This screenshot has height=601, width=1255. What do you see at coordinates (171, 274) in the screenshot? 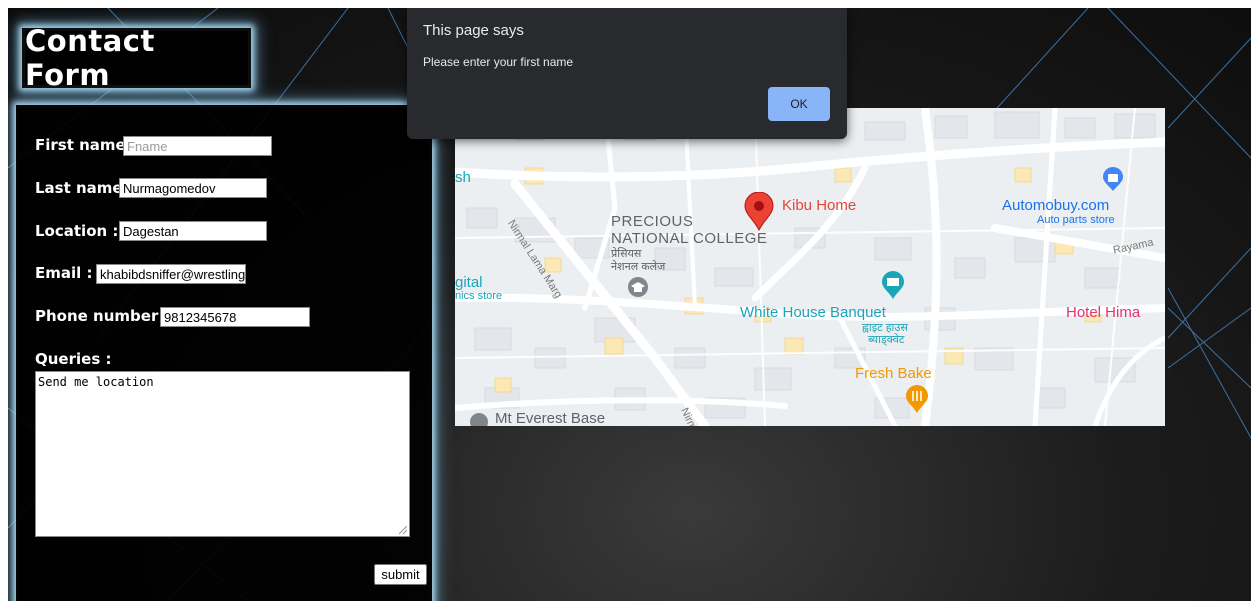
I see `email-input: khabibdsniffer@wrestling` at bounding box center [171, 274].